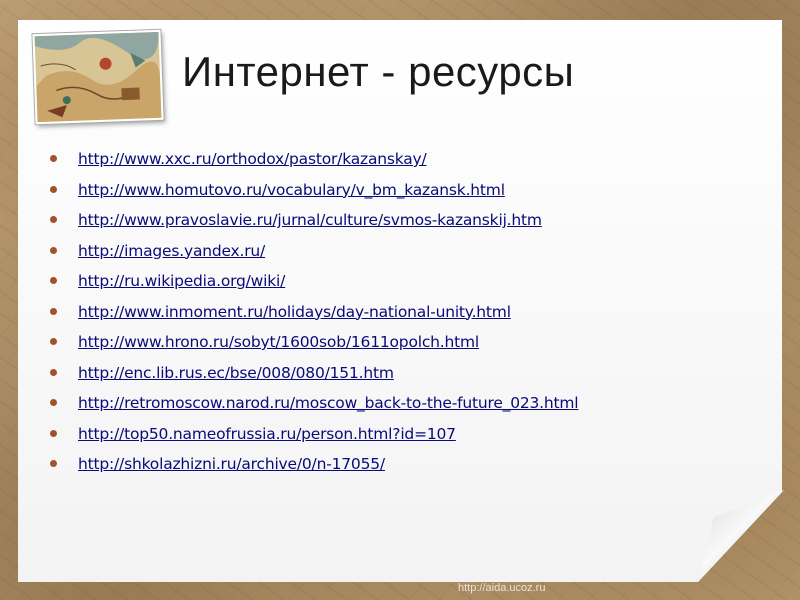 This screenshot has height=600, width=800. I want to click on list-item: http://ru.wikipedia.org/wiki/, so click(313, 285).